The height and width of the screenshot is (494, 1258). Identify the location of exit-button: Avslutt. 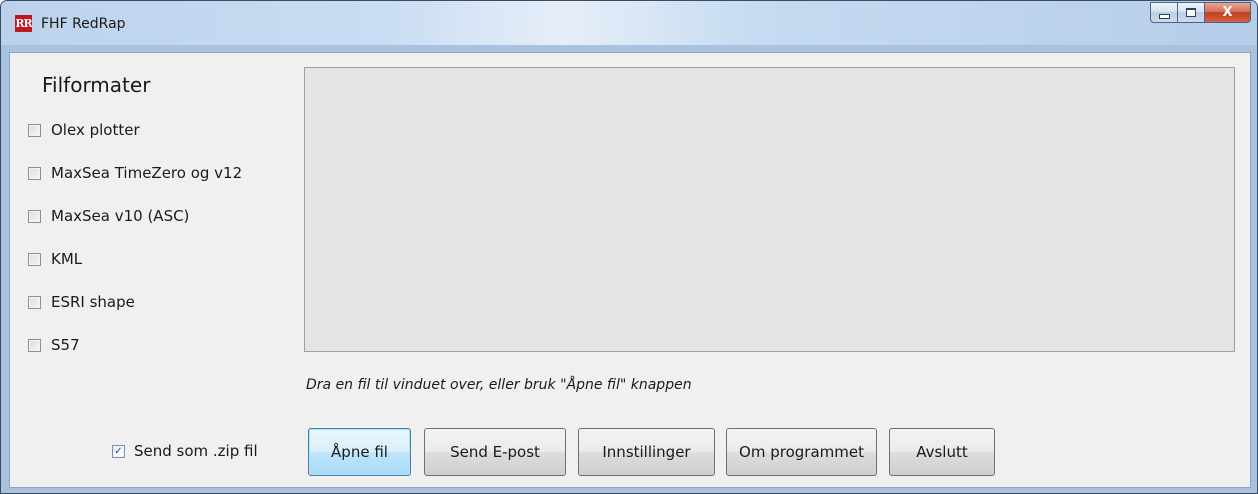
(942, 452).